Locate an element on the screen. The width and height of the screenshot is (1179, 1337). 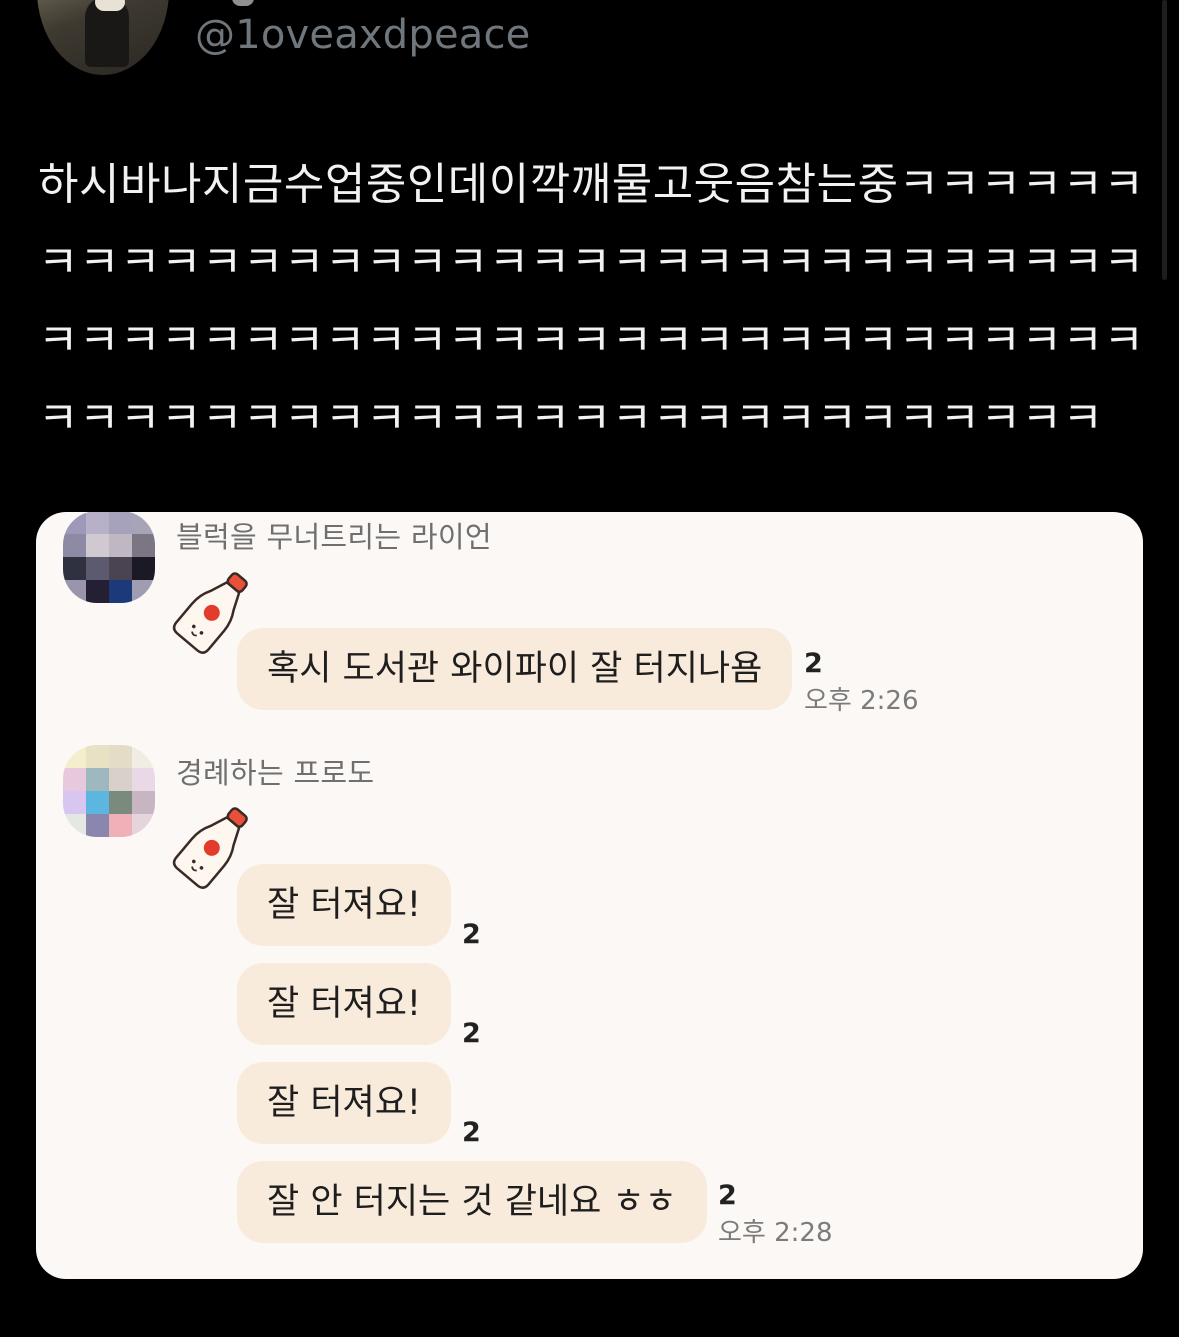
display-name-fragment is located at coordinates (243, 3).